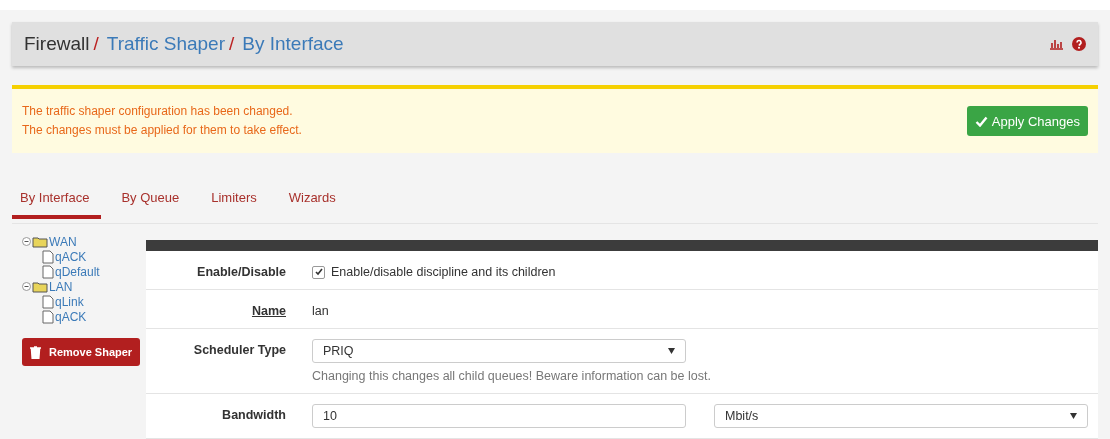 This screenshot has width=1110, height=439. I want to click on field-label: Enable/Disable, so click(241, 271).